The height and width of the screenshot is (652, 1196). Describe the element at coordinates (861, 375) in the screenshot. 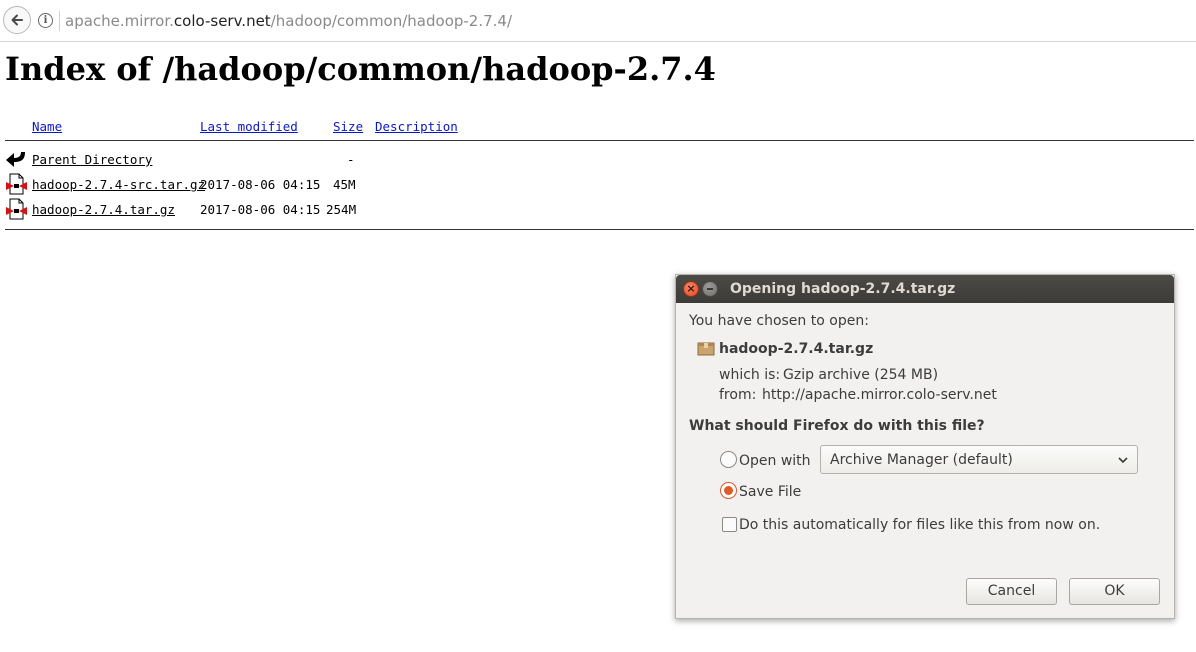

I see `file-type-value: Gzip archive (254 MB)` at that location.